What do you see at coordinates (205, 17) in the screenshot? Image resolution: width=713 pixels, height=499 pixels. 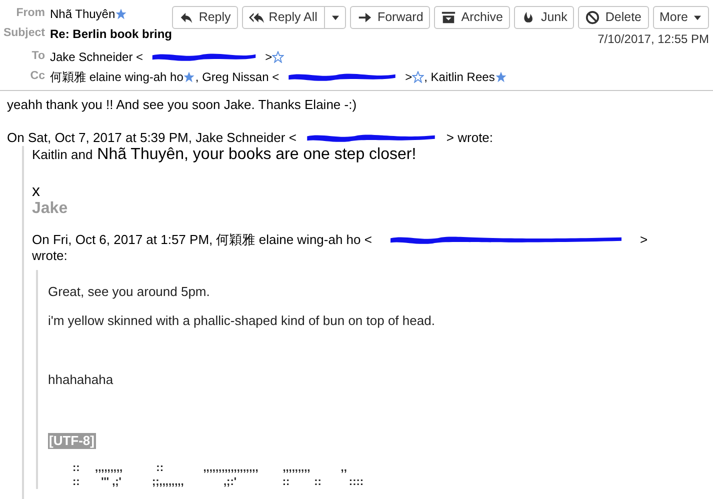 I see `reply-button: Reply` at bounding box center [205, 17].